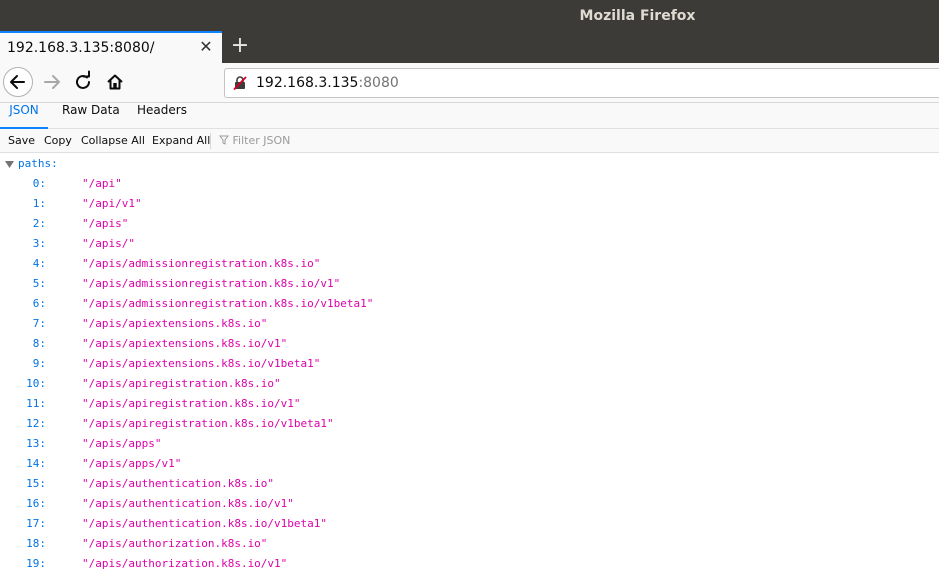 The width and height of the screenshot is (939, 575). I want to click on tab-headers: Headers, so click(162, 116).